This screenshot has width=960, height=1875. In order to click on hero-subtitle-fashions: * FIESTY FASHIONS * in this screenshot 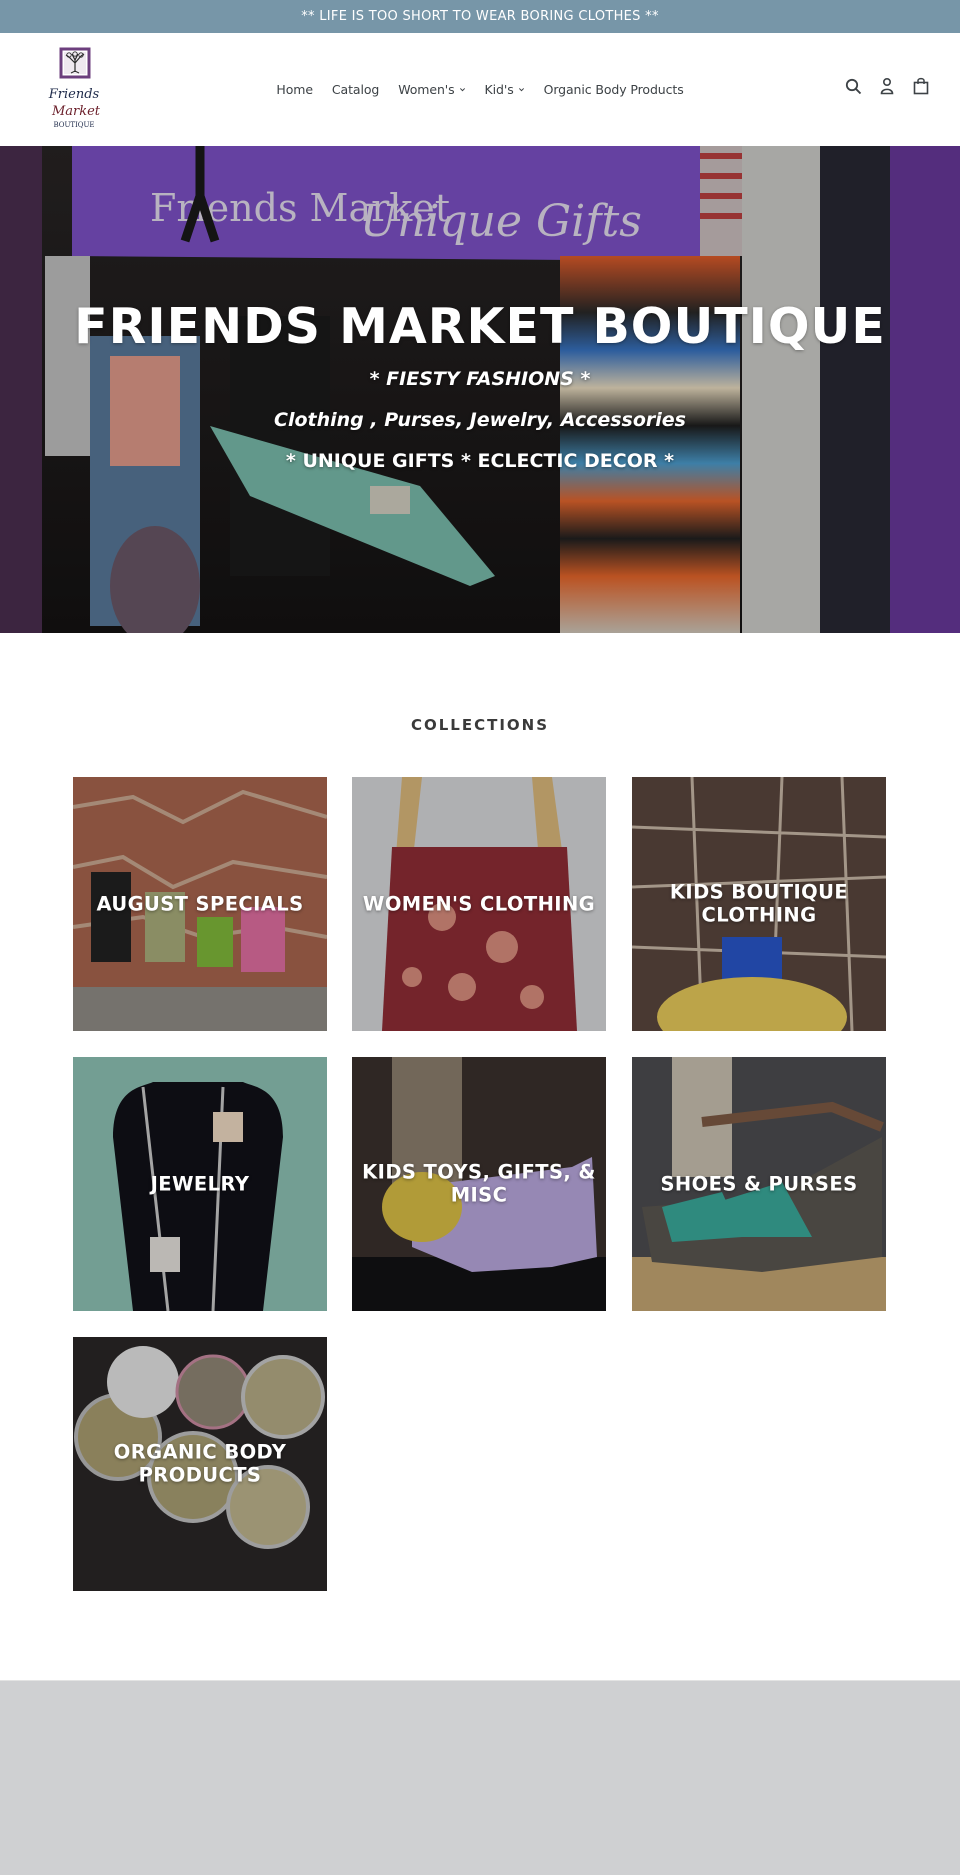, I will do `click(480, 379)`.